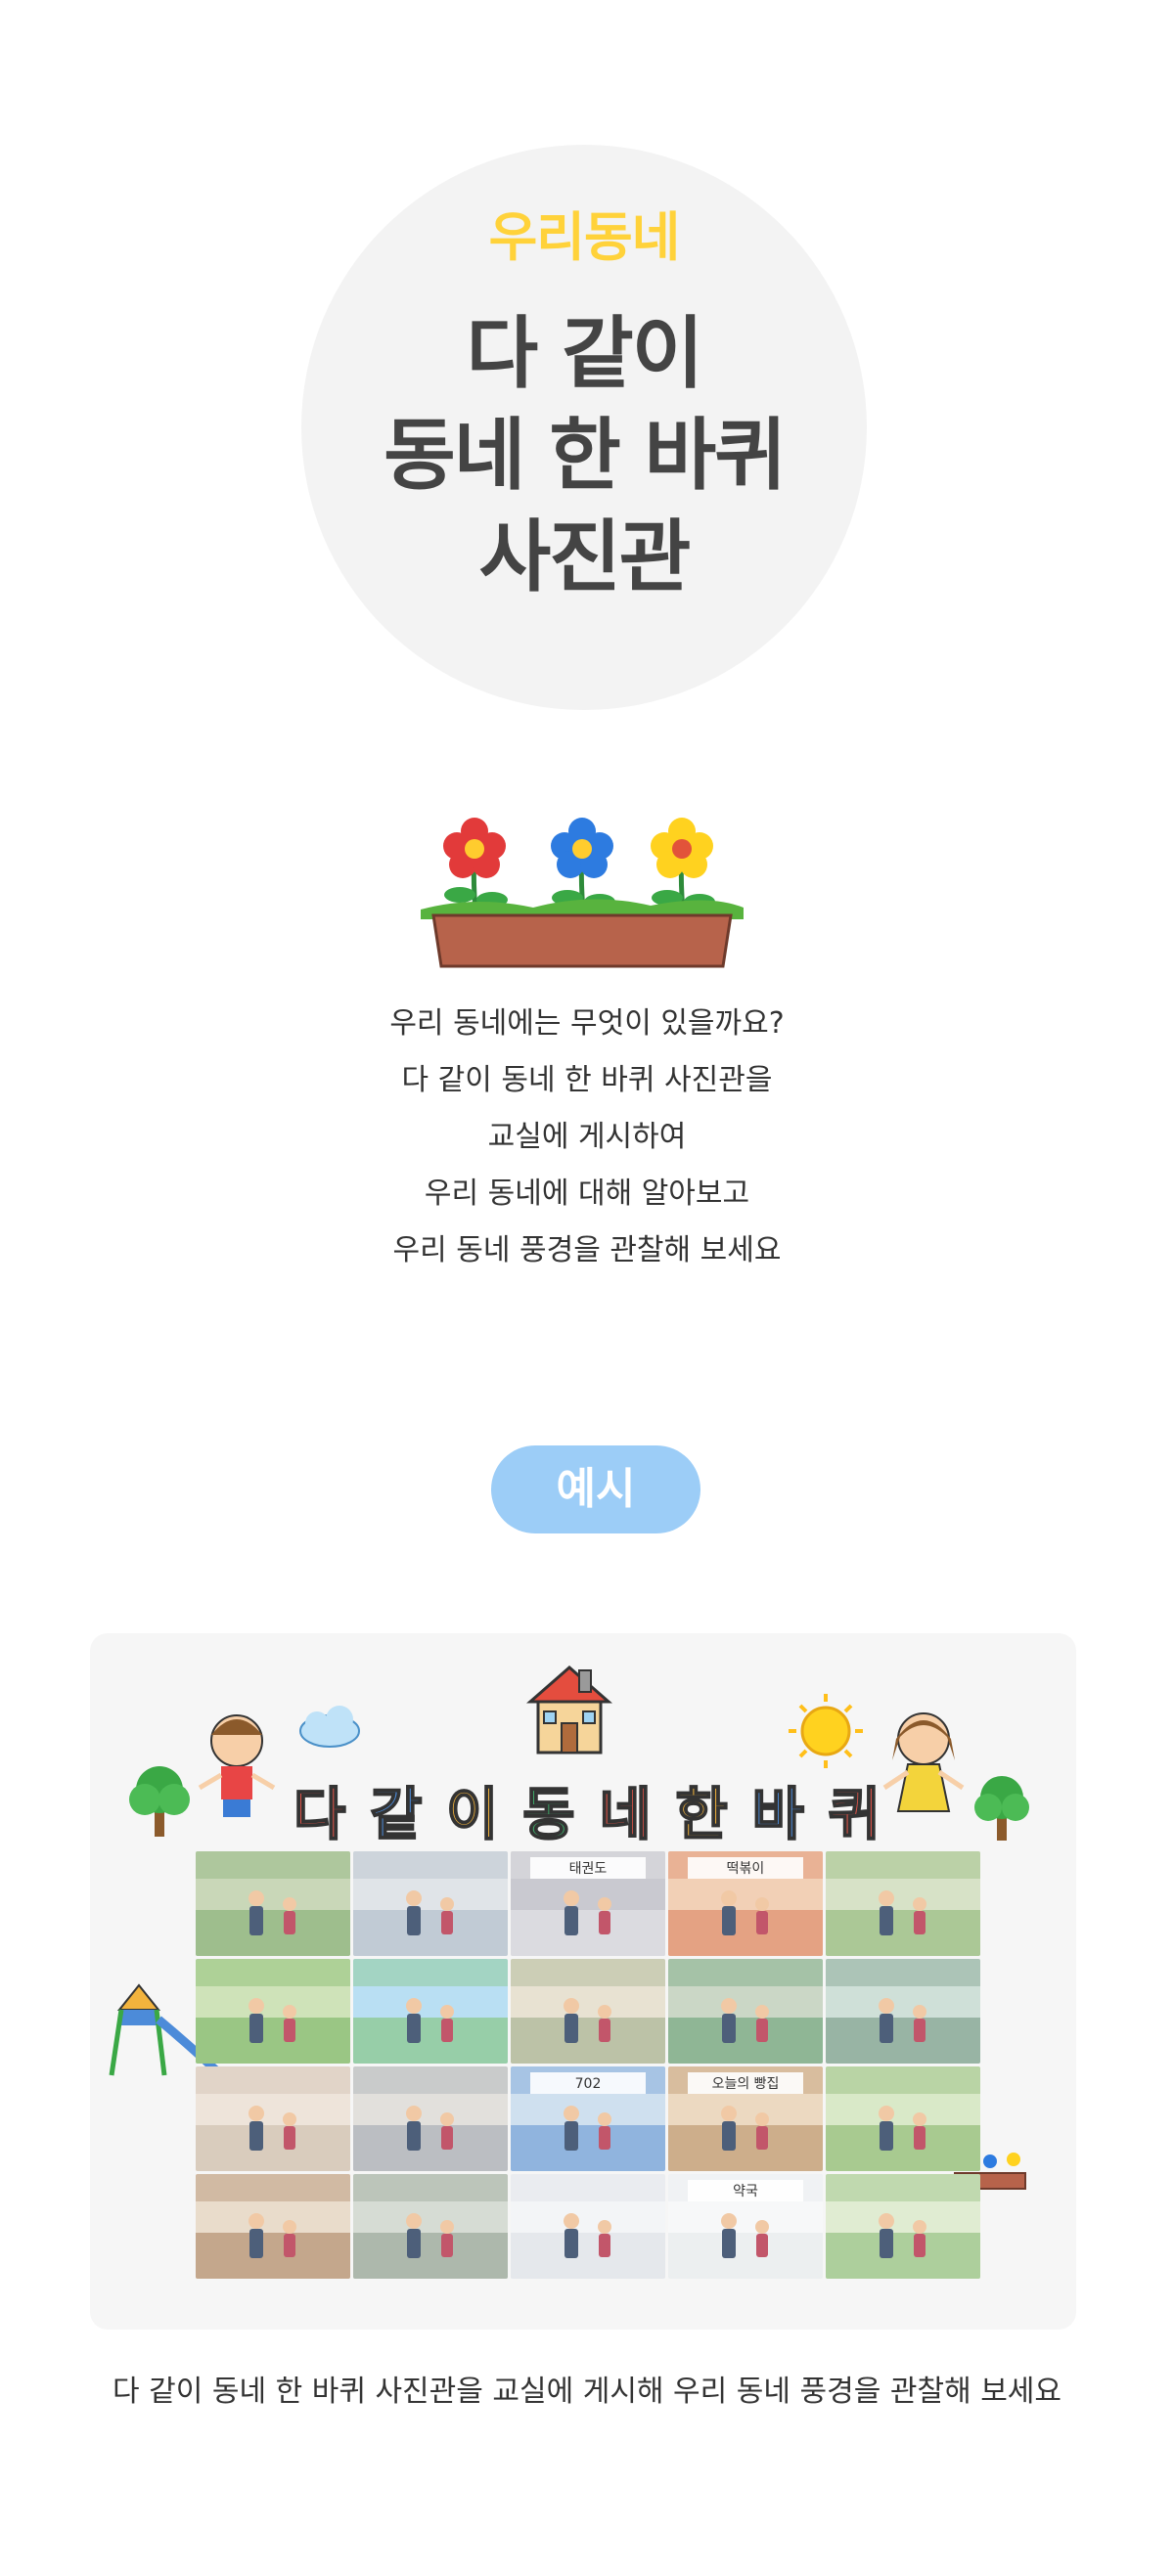 The width and height of the screenshot is (1174, 2576). What do you see at coordinates (588, 2065) in the screenshot?
I see `photo-grid: 태권도 떡볶이 702 오늘의 빵집약국` at bounding box center [588, 2065].